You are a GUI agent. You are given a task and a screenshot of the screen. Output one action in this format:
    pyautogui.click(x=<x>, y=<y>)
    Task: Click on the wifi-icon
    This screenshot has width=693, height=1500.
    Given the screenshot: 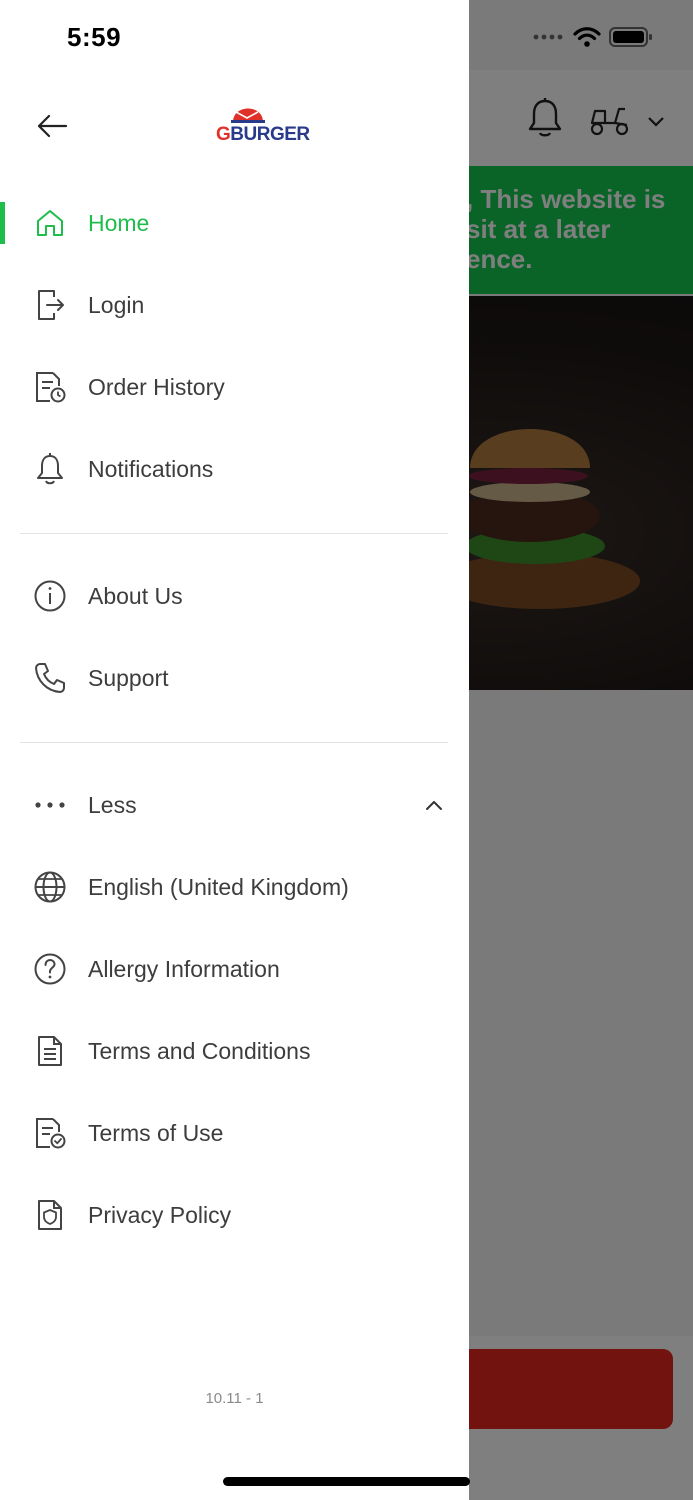 What is the action you would take?
    pyautogui.click(x=587, y=37)
    